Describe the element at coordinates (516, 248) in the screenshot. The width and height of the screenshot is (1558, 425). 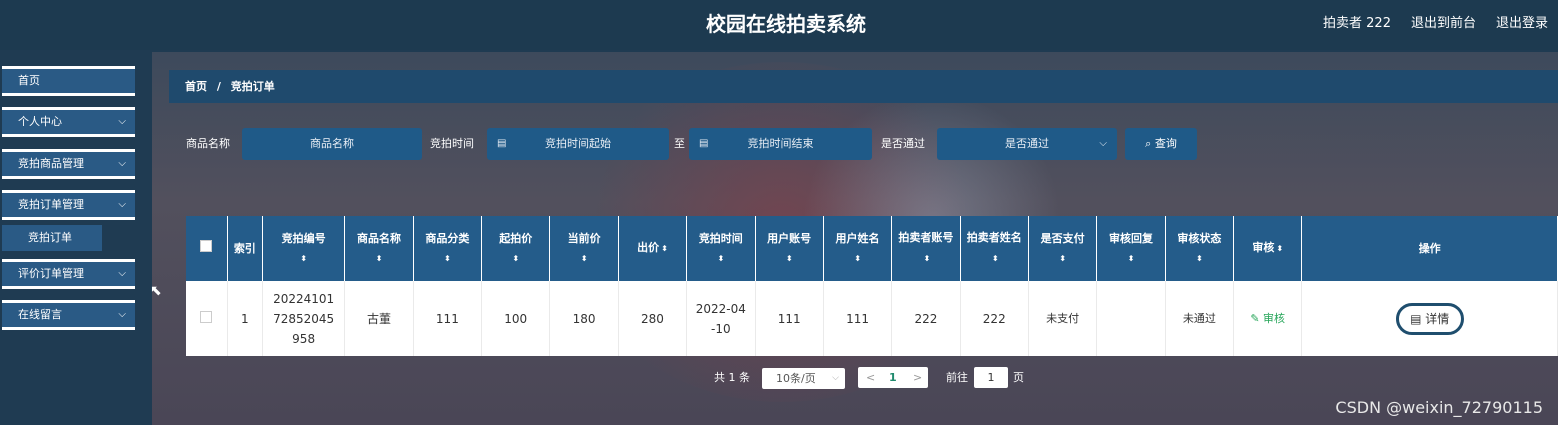
I see `table-header: 起拍价 ⬍` at that location.